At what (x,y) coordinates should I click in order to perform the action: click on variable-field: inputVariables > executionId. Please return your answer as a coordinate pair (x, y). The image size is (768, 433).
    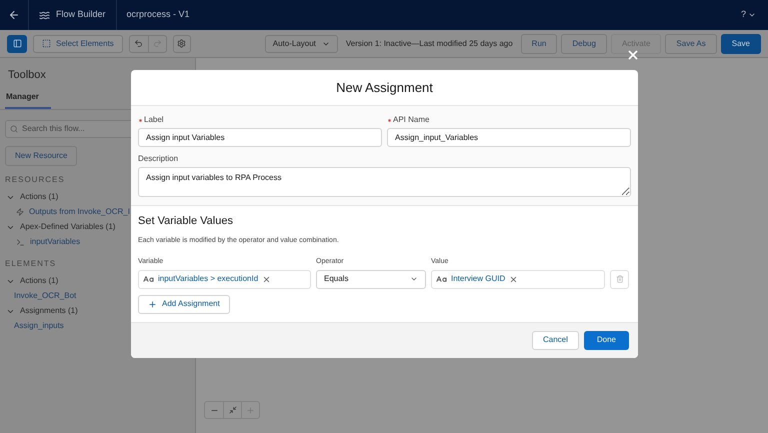
    Looking at the image, I should click on (224, 279).